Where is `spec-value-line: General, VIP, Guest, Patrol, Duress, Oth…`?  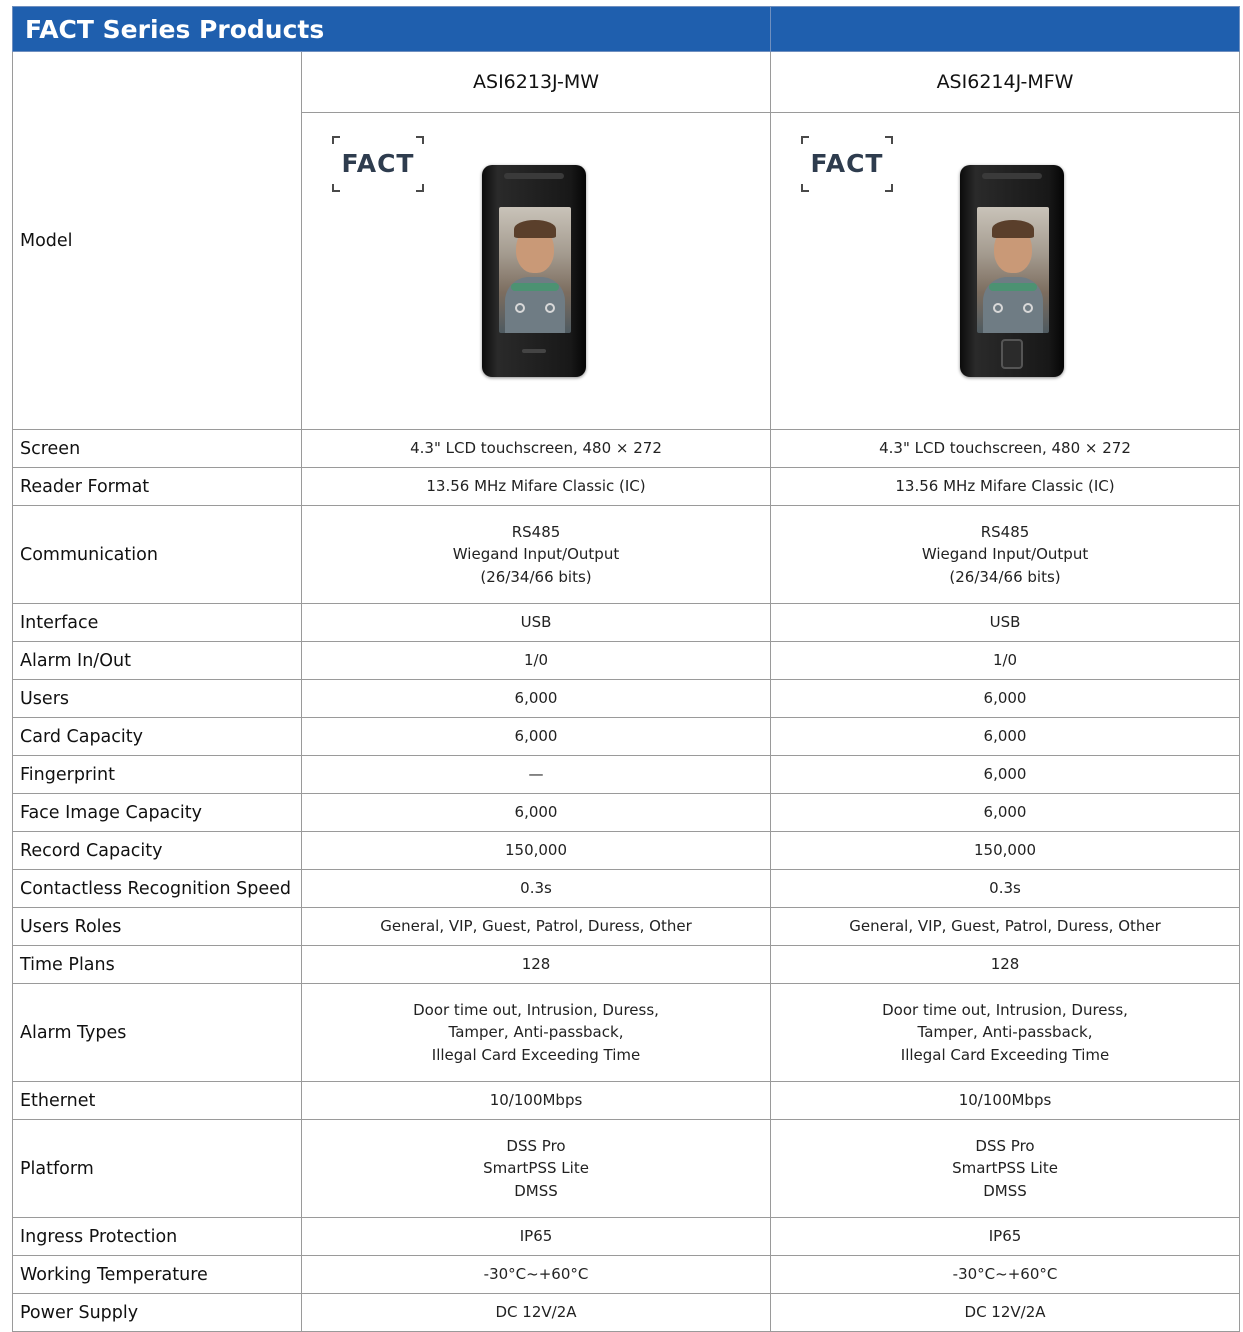 spec-value-line: General, VIP, Guest, Patrol, Duress, Oth… is located at coordinates (536, 926).